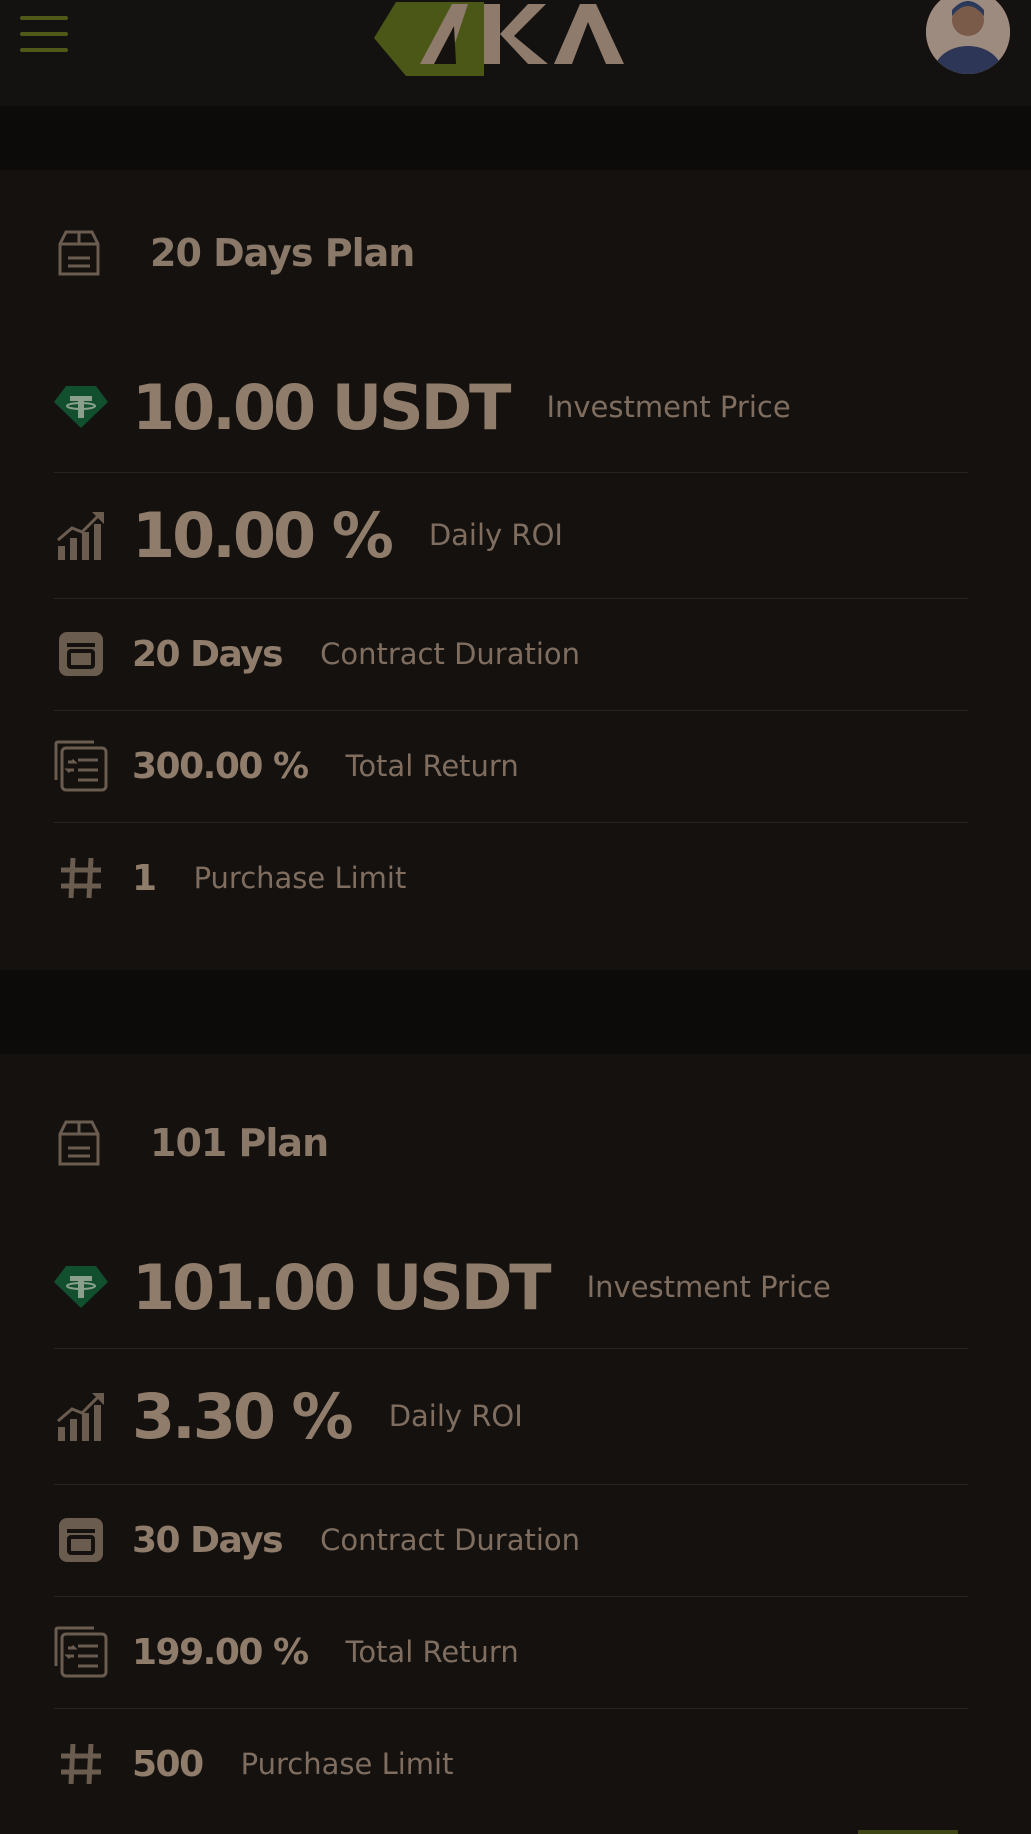 This screenshot has height=1834, width=1031. What do you see at coordinates (502, 40) in the screenshot?
I see `aka-logo` at bounding box center [502, 40].